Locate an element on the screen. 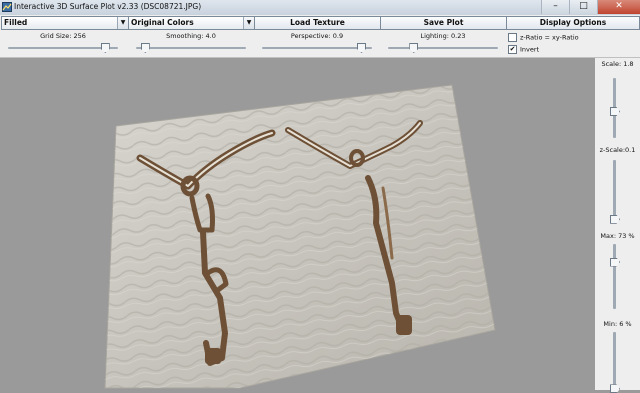 This screenshot has height=393, width=640. lighting-slider: Lighting: 0.23 is located at coordinates (443, 44).